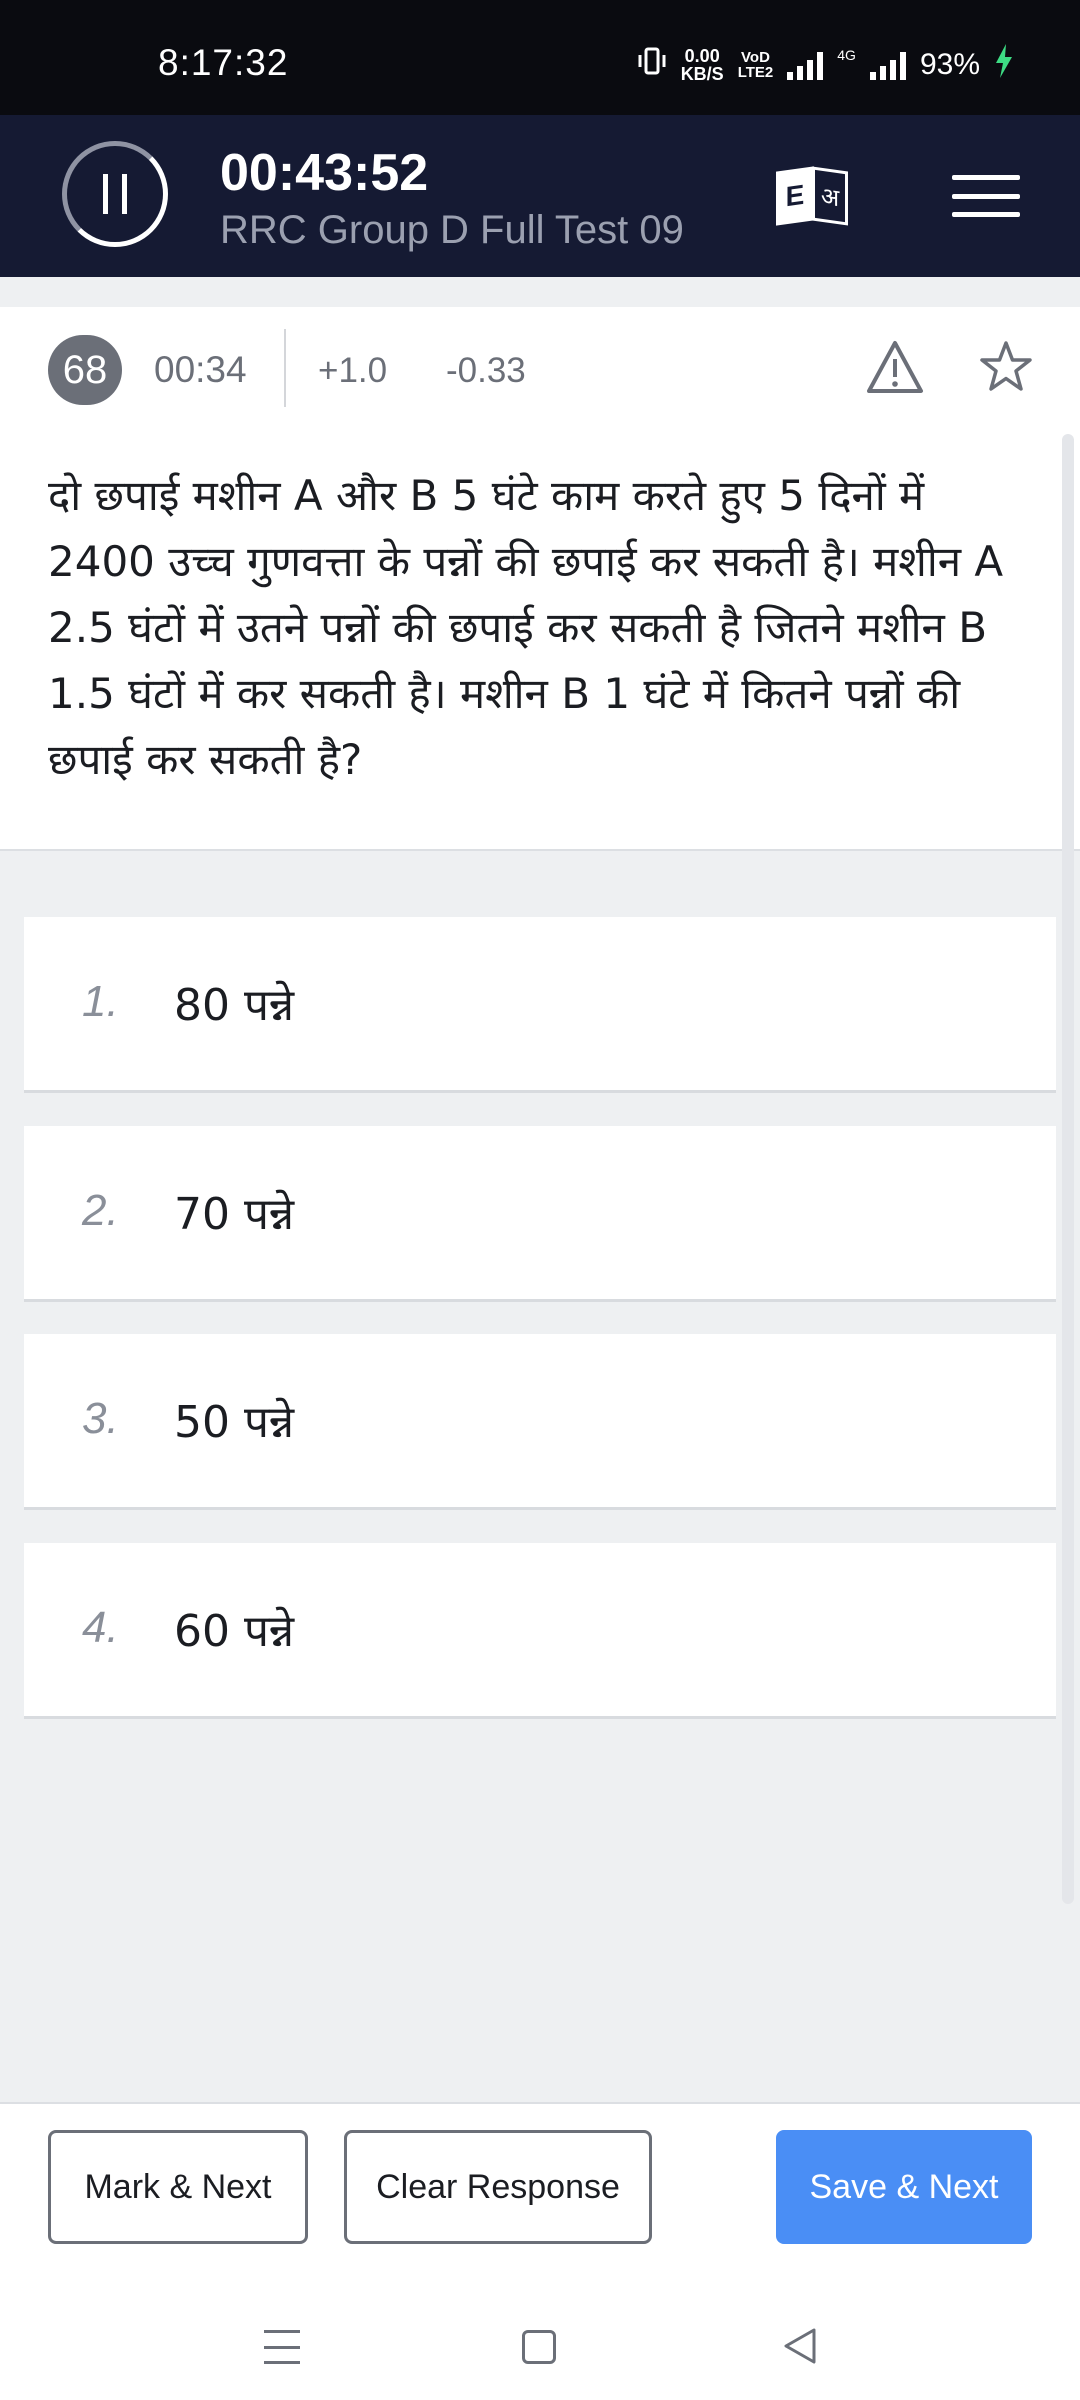 This screenshot has width=1080, height=2400. What do you see at coordinates (282, 2347) in the screenshot?
I see `recent-apps-icon` at bounding box center [282, 2347].